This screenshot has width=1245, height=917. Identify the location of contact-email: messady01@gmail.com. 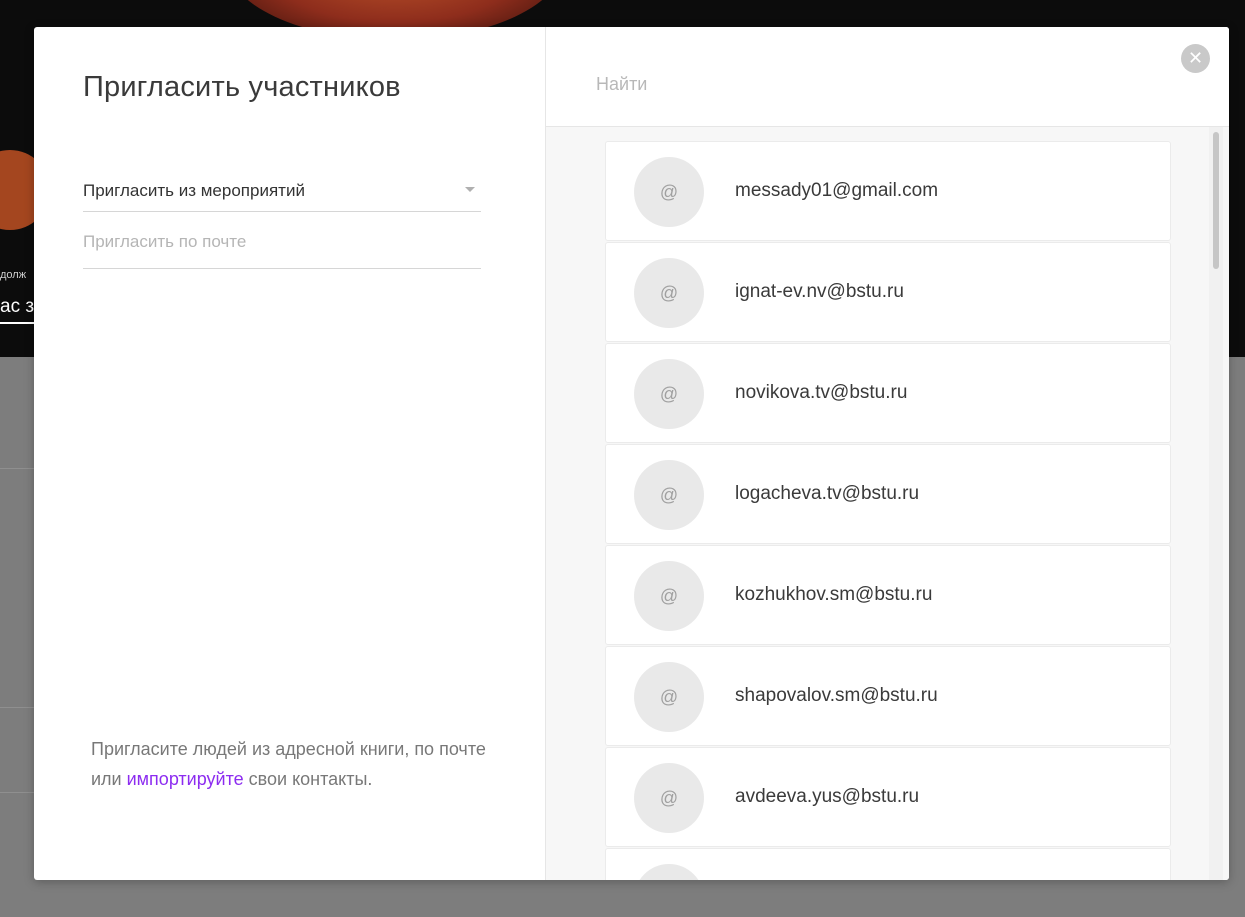
(837, 190).